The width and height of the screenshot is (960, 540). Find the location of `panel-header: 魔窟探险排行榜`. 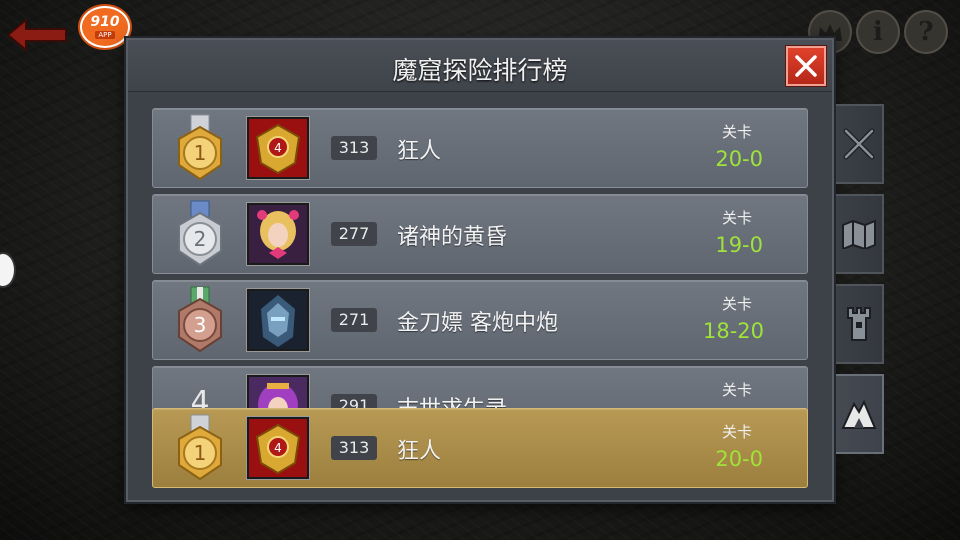

panel-header: 魔窟探险排行榜 is located at coordinates (480, 66).